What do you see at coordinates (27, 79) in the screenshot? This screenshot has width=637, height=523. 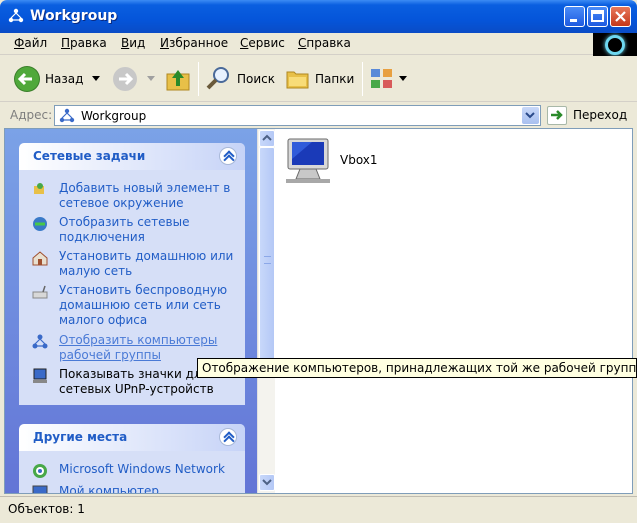 I see `back-arrow-icon` at bounding box center [27, 79].